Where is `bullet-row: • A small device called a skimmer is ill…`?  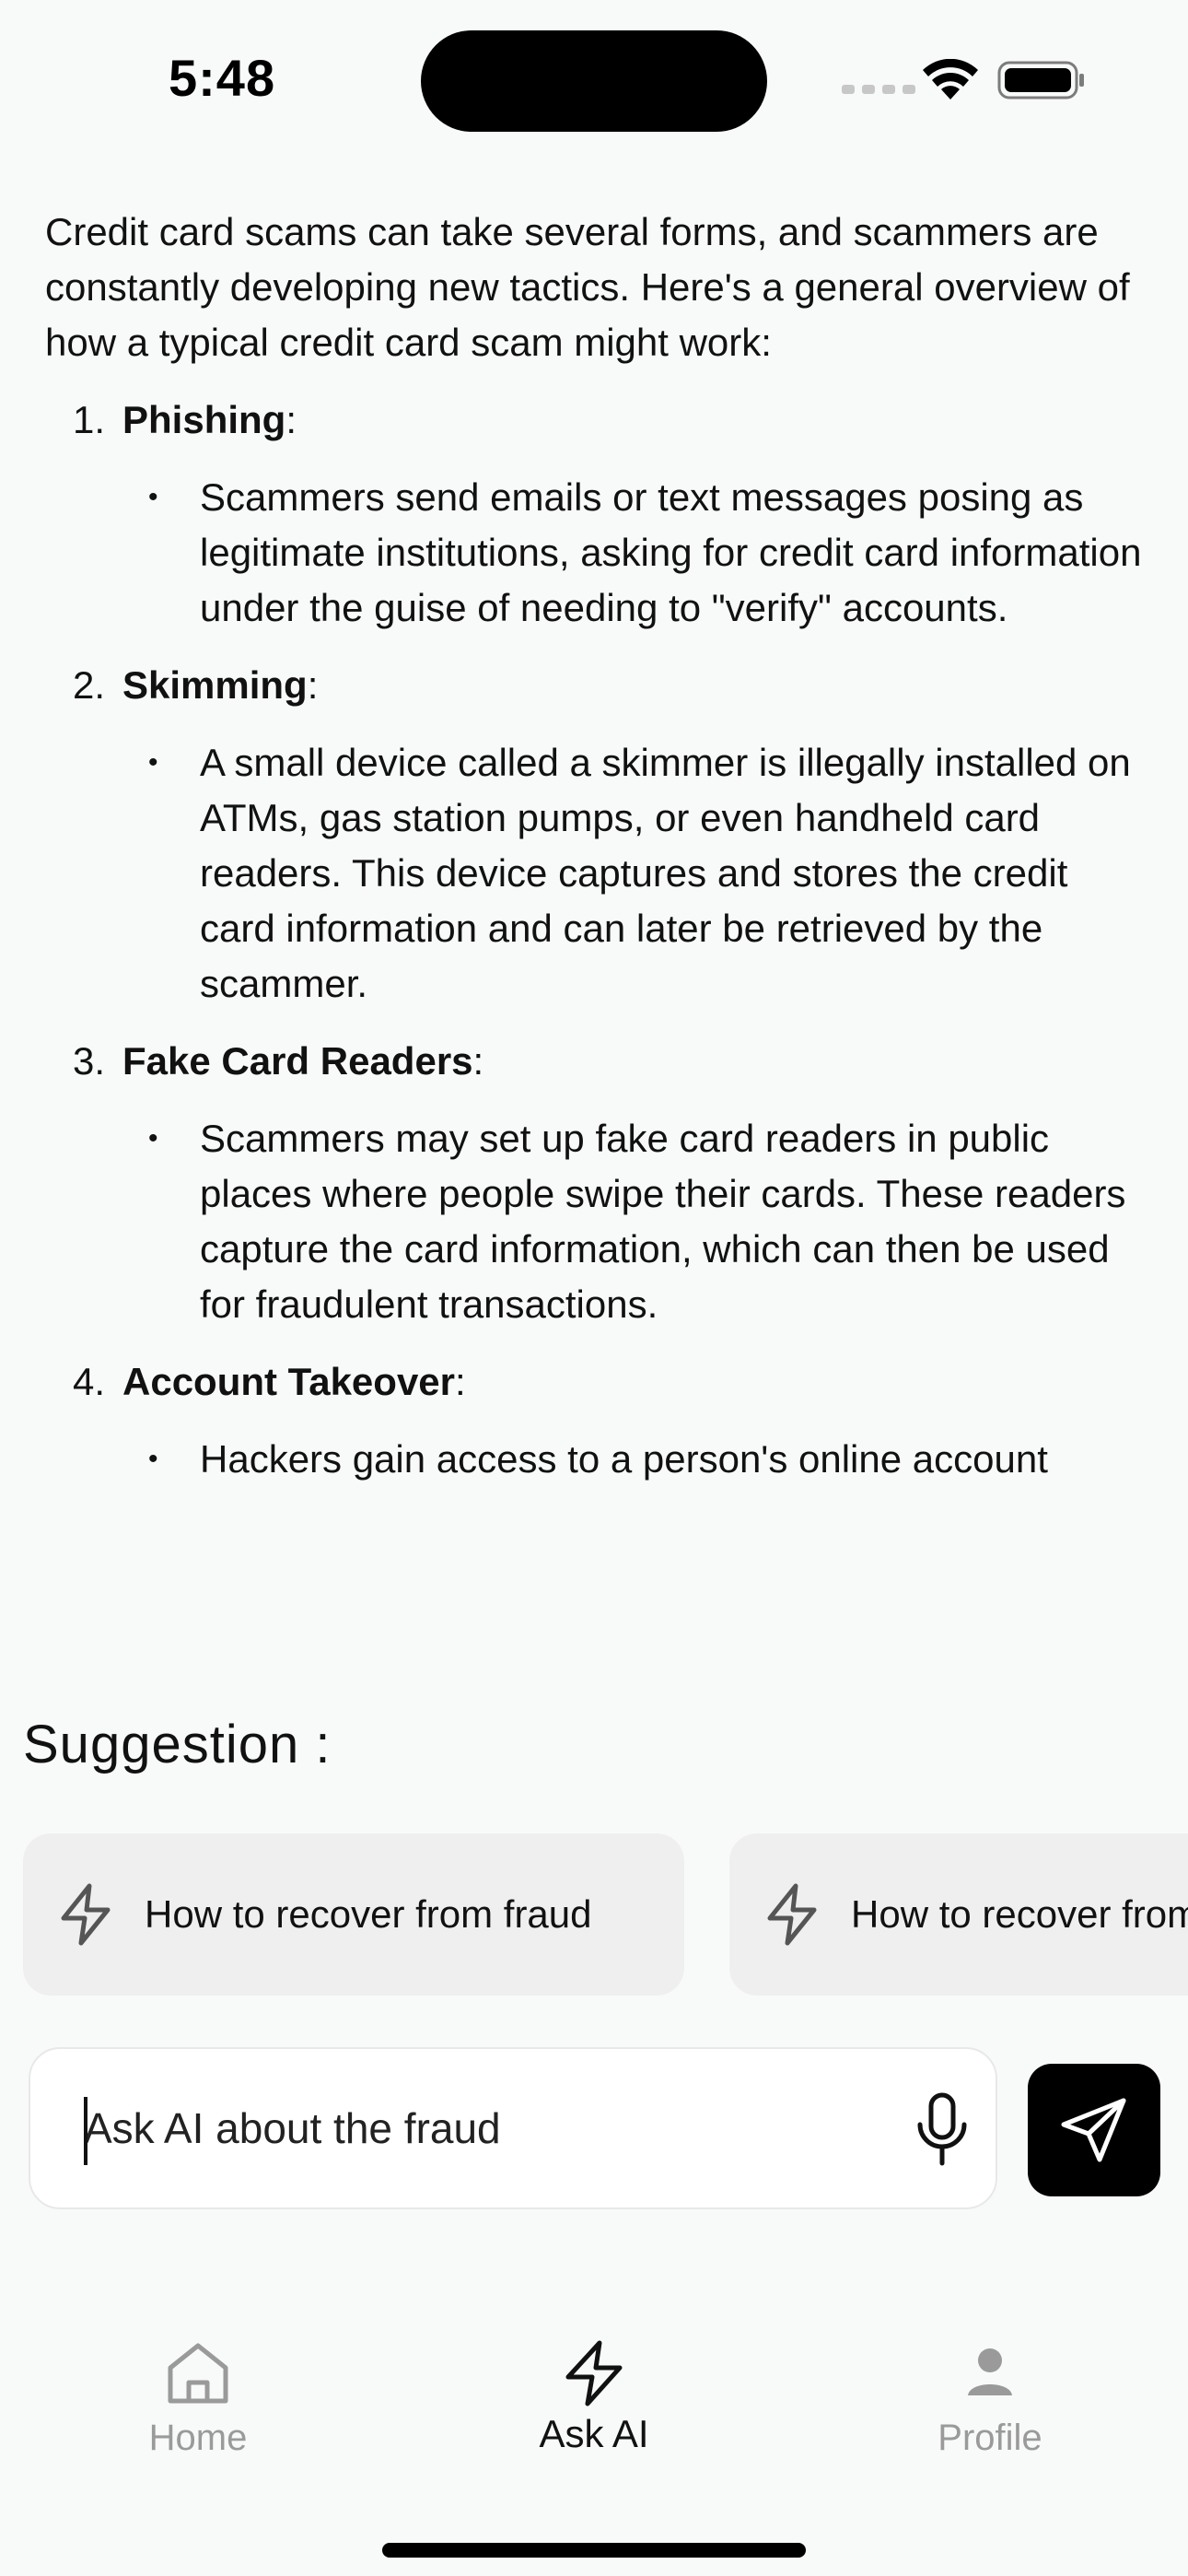
bullet-row: • A small device called a skimmer is ill… is located at coordinates (636, 873).